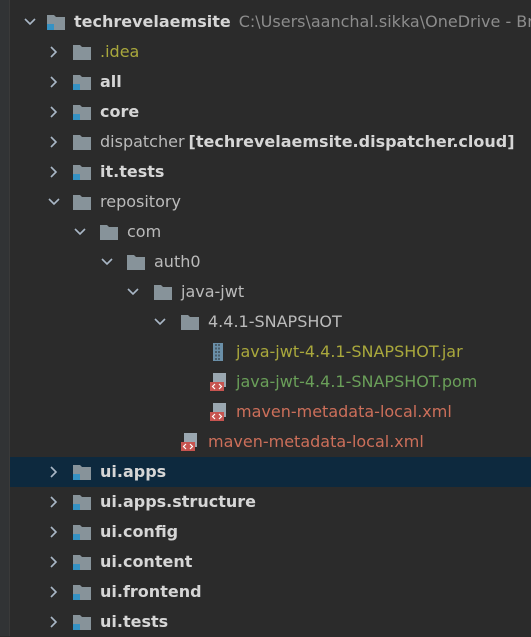  Describe the element at coordinates (219, 352) in the screenshot. I see `jar-file-icon` at that location.